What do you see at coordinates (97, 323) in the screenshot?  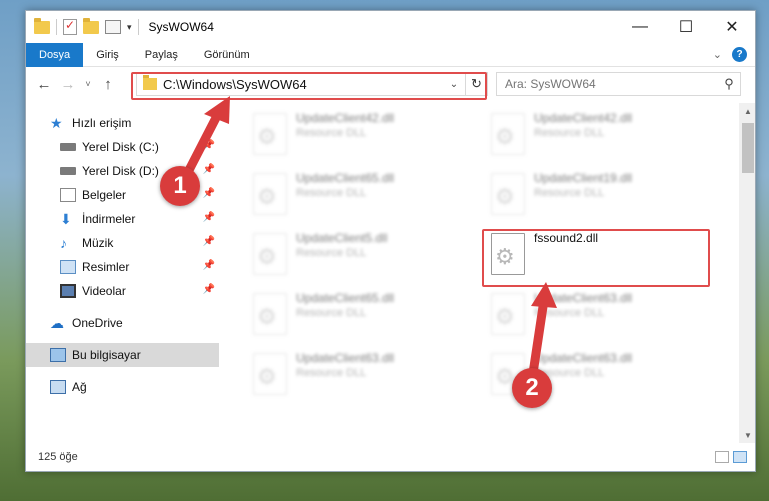 I see `sidebar-item-label: OneDrive` at bounding box center [97, 323].